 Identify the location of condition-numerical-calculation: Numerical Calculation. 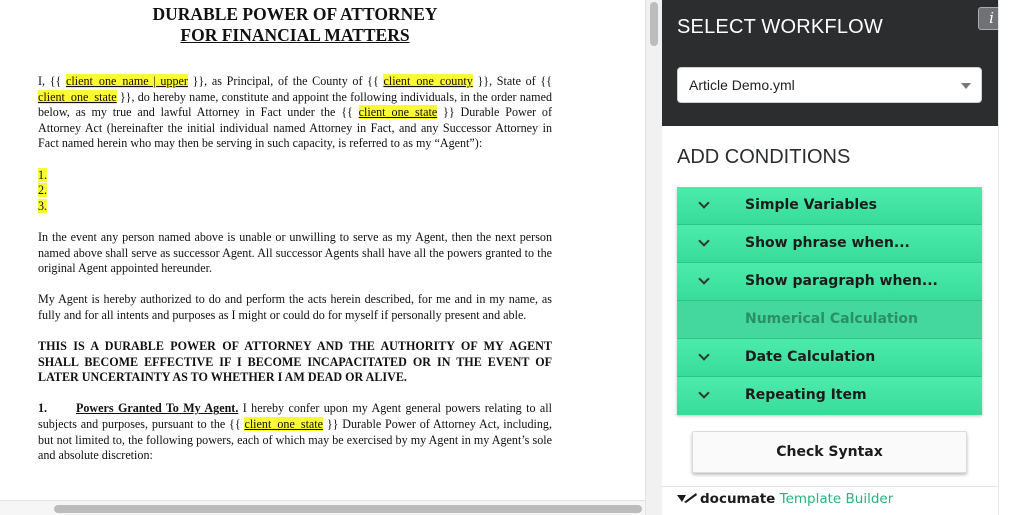
(829, 320).